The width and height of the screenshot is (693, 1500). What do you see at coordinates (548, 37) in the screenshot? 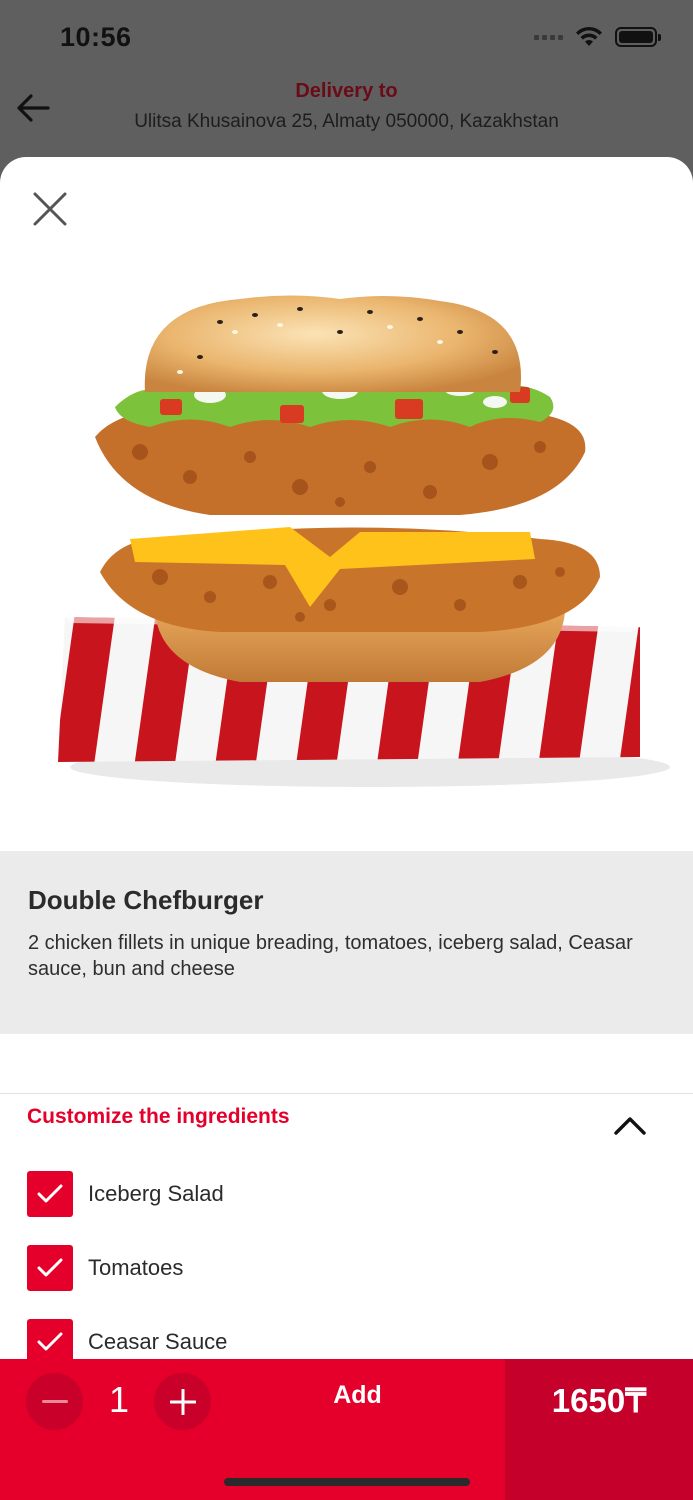
I see `cellular-signal-icon` at bounding box center [548, 37].